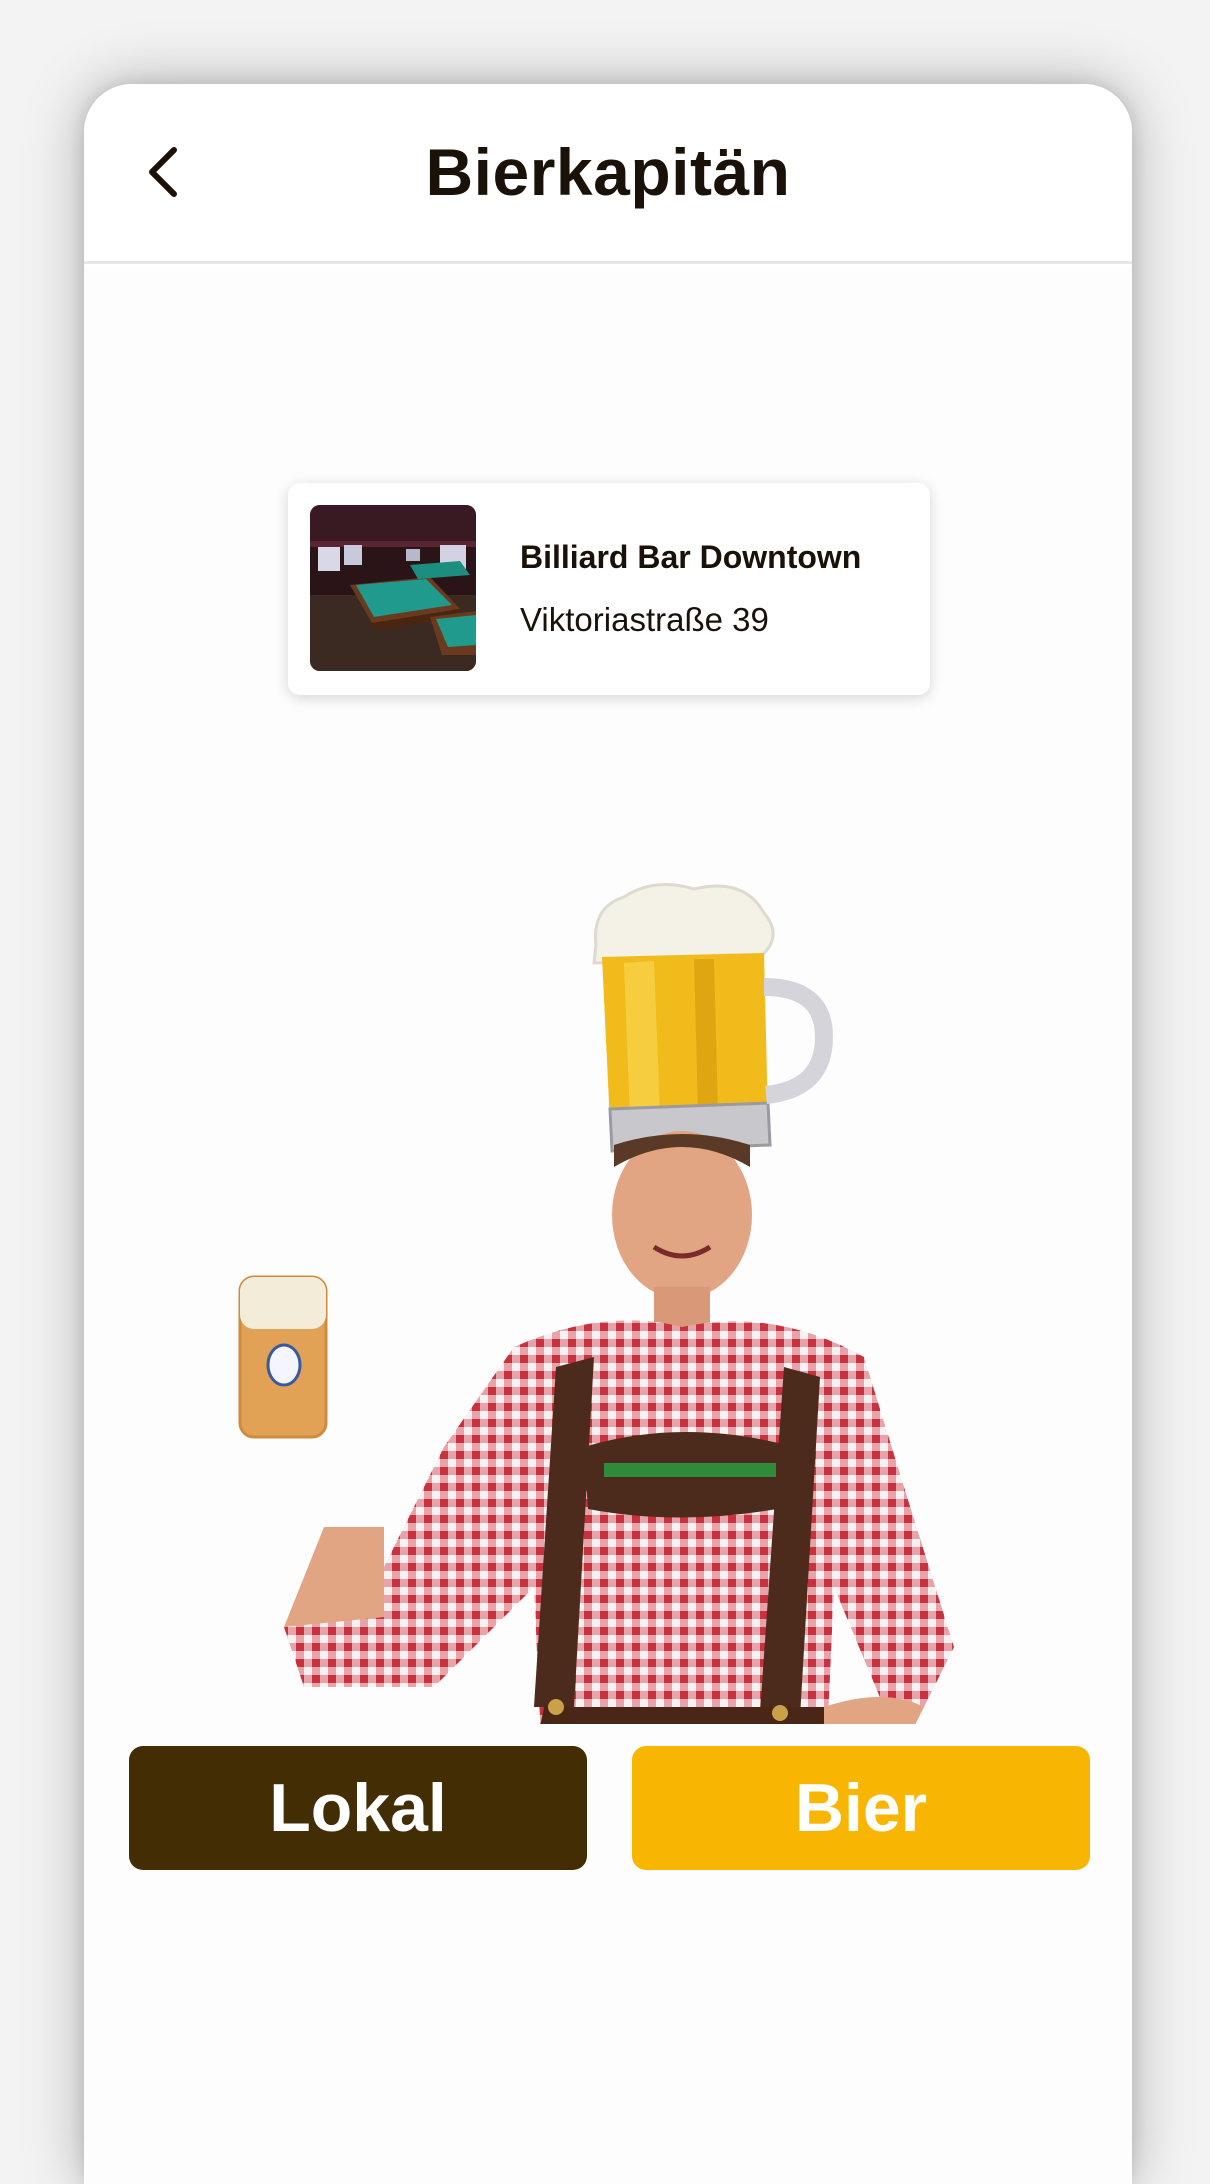 The image size is (1210, 2184). I want to click on place-address: Viktoriastraße 39, so click(644, 619).